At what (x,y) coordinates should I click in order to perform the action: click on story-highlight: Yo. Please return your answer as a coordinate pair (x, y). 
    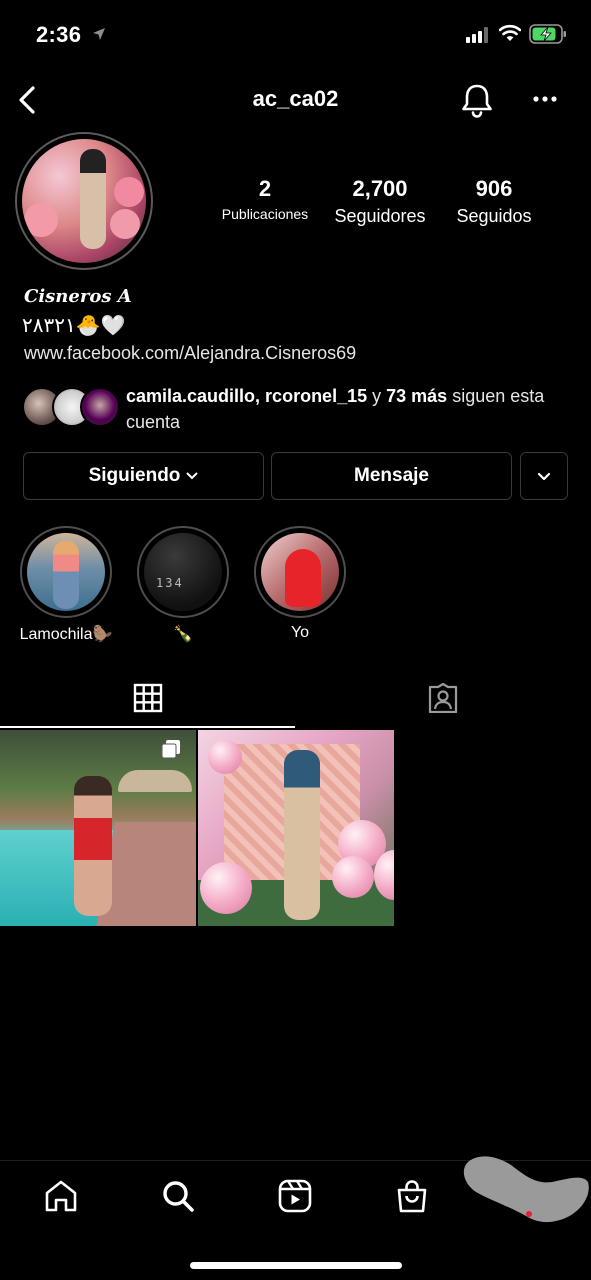
    Looking at the image, I should click on (300, 584).